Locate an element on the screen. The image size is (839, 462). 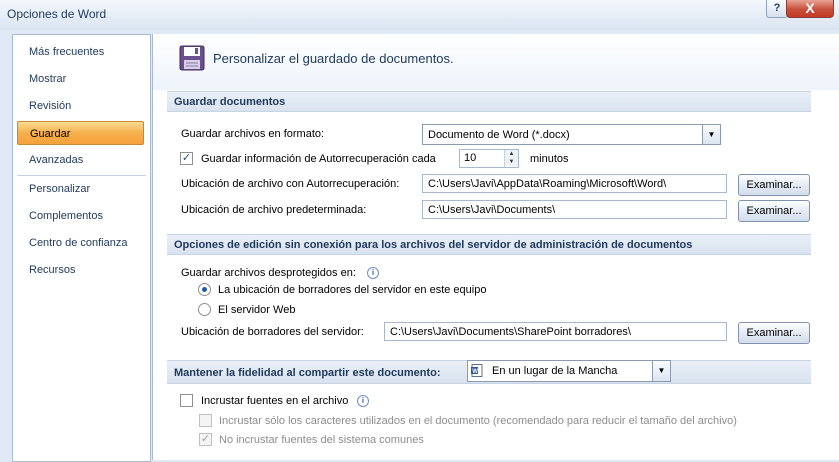
sidebar-item-personalizar: Personalizar is located at coordinates (80, 189).